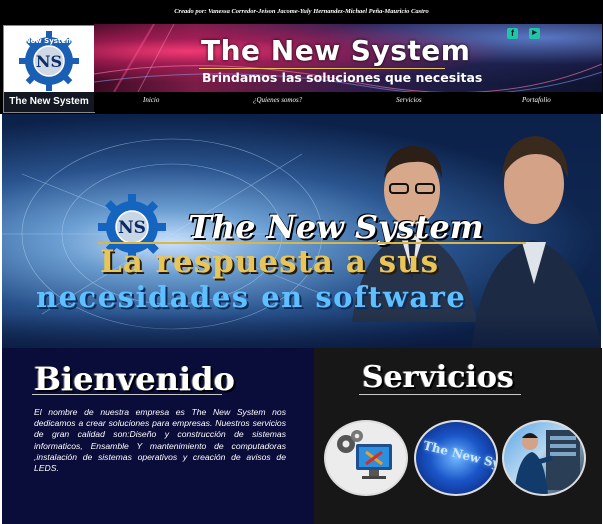 The image size is (603, 524). I want to click on services-heading: Servicios, so click(438, 377).